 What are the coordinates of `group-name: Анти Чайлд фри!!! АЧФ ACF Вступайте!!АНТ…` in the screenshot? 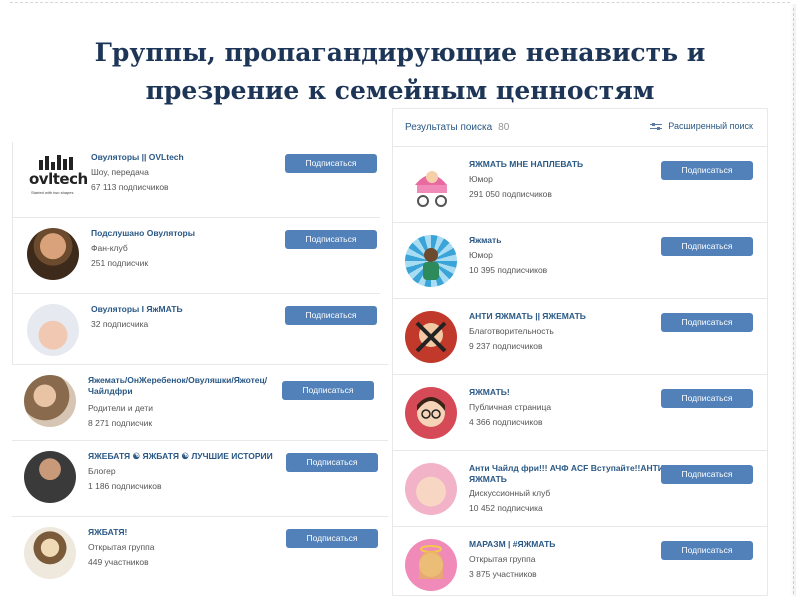 It's located at (566, 474).